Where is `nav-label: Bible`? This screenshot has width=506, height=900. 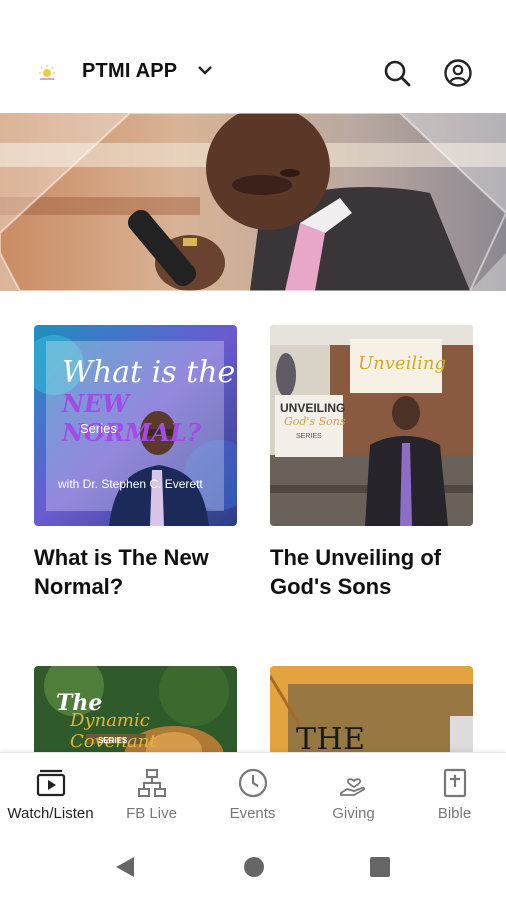 nav-label: Bible is located at coordinates (454, 813).